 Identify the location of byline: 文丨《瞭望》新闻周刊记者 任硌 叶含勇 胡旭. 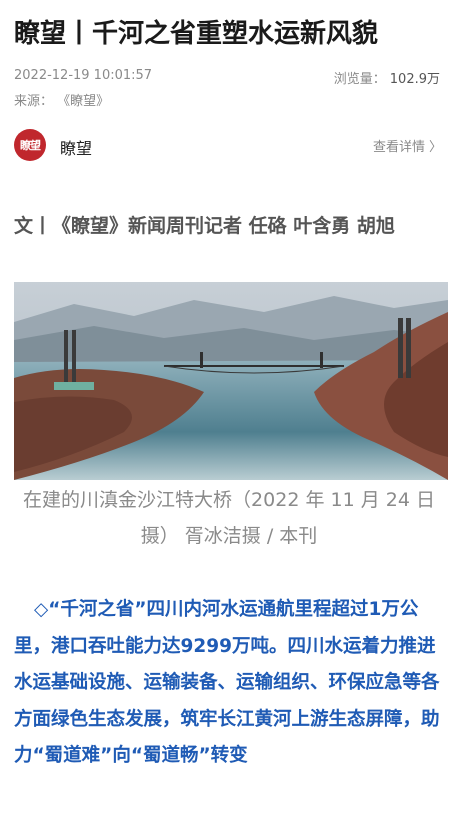
(204, 226).